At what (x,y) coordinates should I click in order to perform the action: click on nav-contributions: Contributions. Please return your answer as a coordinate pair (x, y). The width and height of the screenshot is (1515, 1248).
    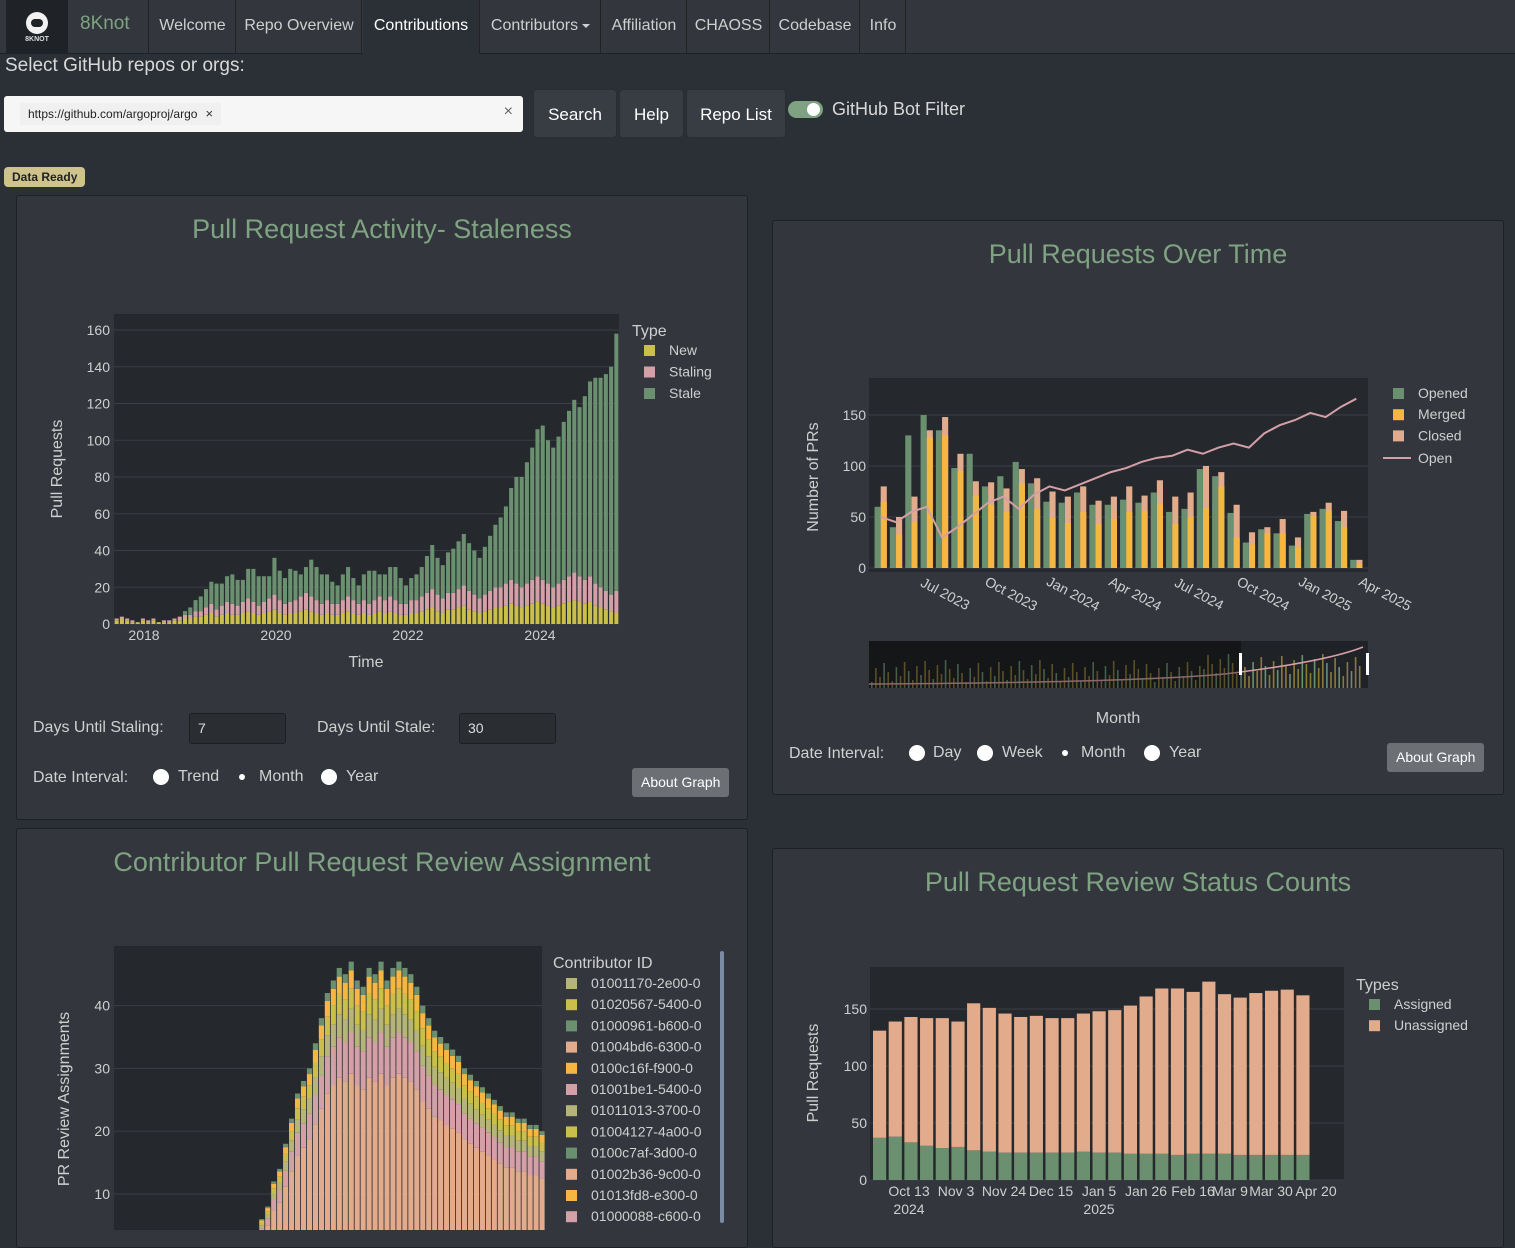
    Looking at the image, I should click on (421, 27).